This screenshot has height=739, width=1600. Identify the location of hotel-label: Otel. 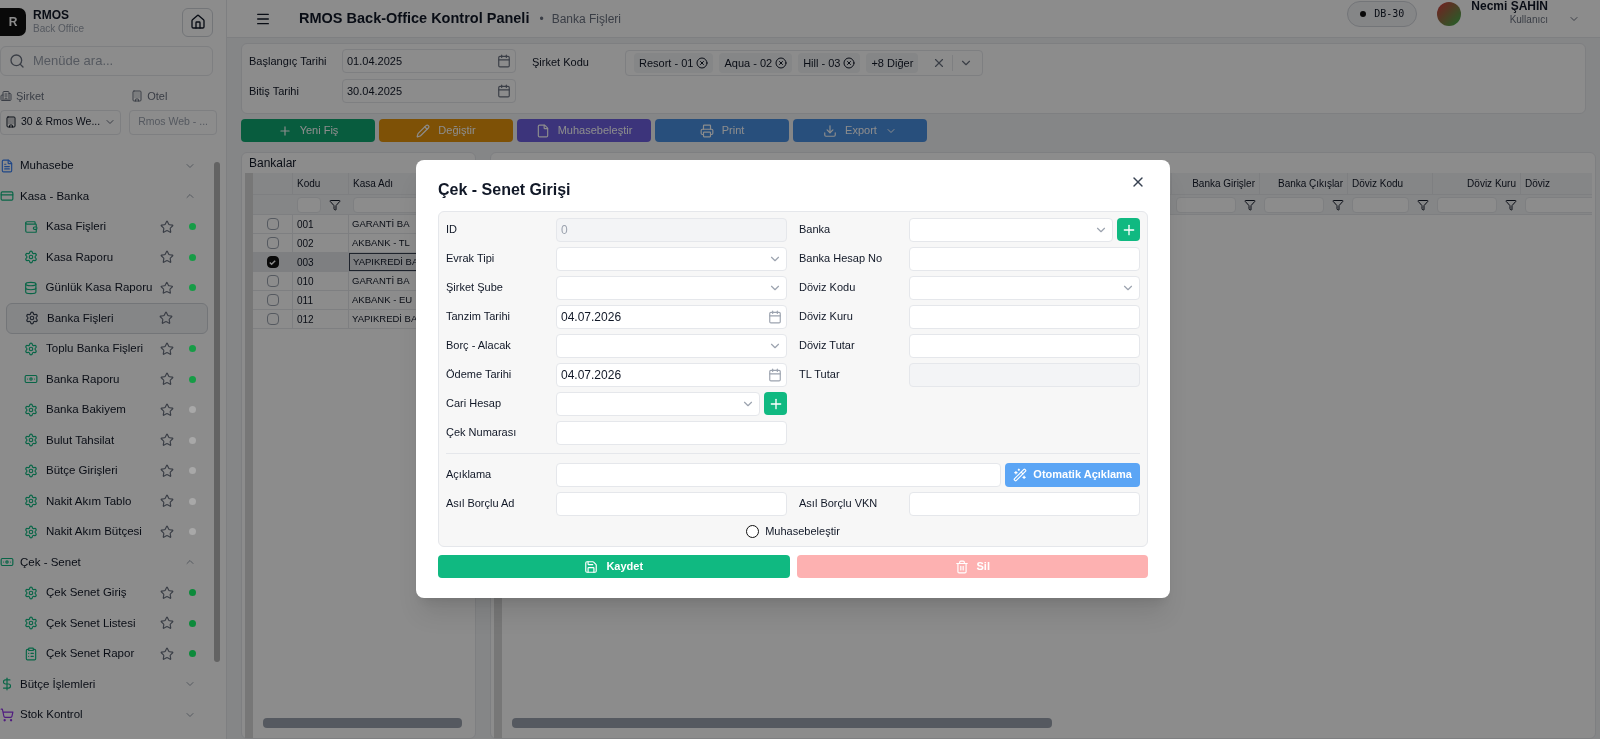
(157, 96).